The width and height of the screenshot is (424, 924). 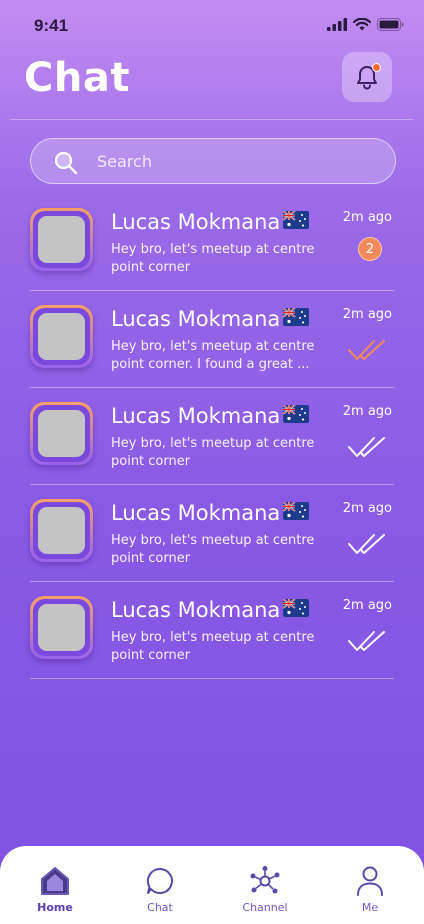 What do you see at coordinates (51, 25) in the screenshot?
I see `status-time: 9:41` at bounding box center [51, 25].